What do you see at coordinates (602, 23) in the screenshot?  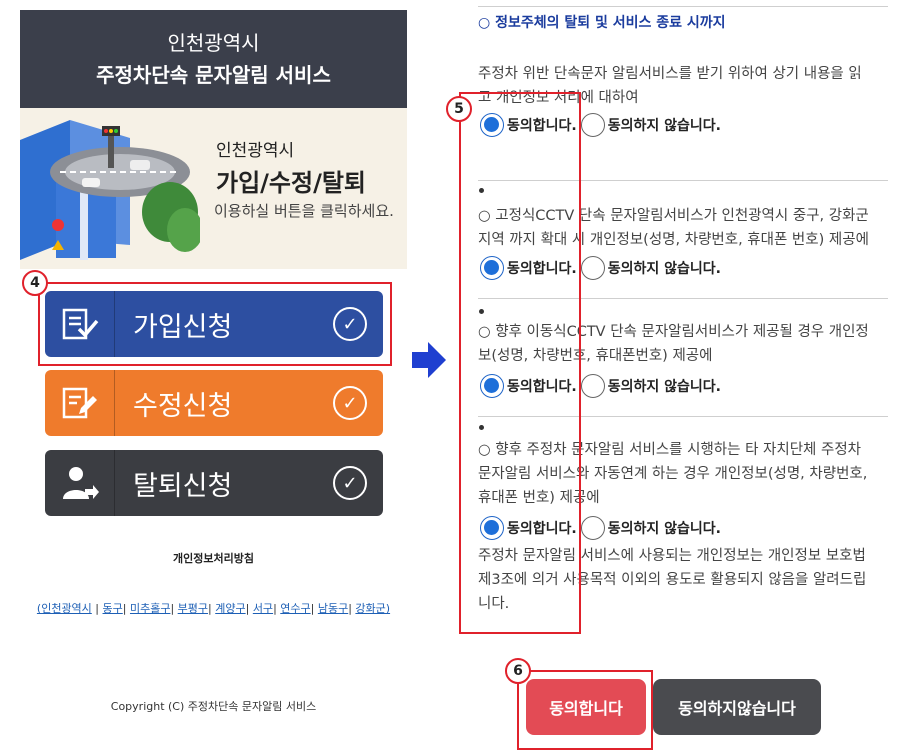 I see `consent-heading: ○ 정보주체의 탈퇴 및 서비스 종료 시까지` at bounding box center [602, 23].